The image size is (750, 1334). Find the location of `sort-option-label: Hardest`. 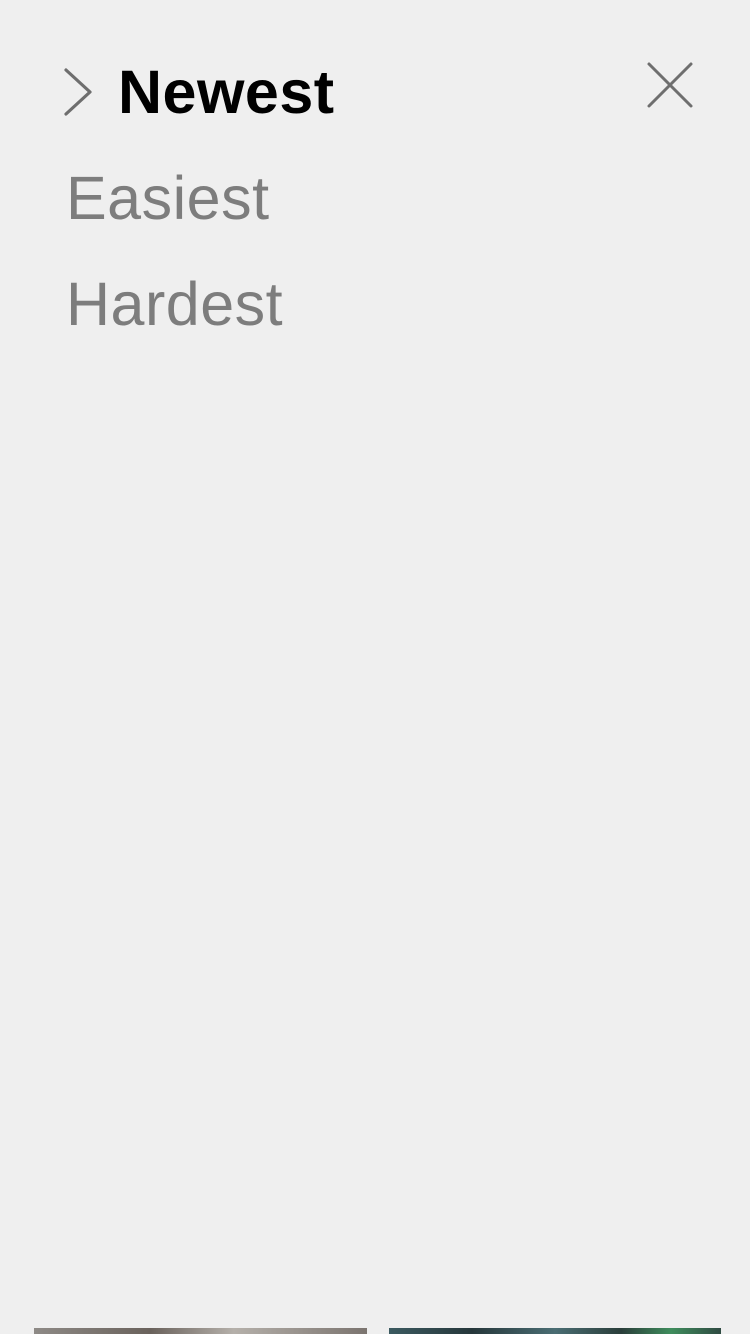

sort-option-label: Hardest is located at coordinates (175, 304).